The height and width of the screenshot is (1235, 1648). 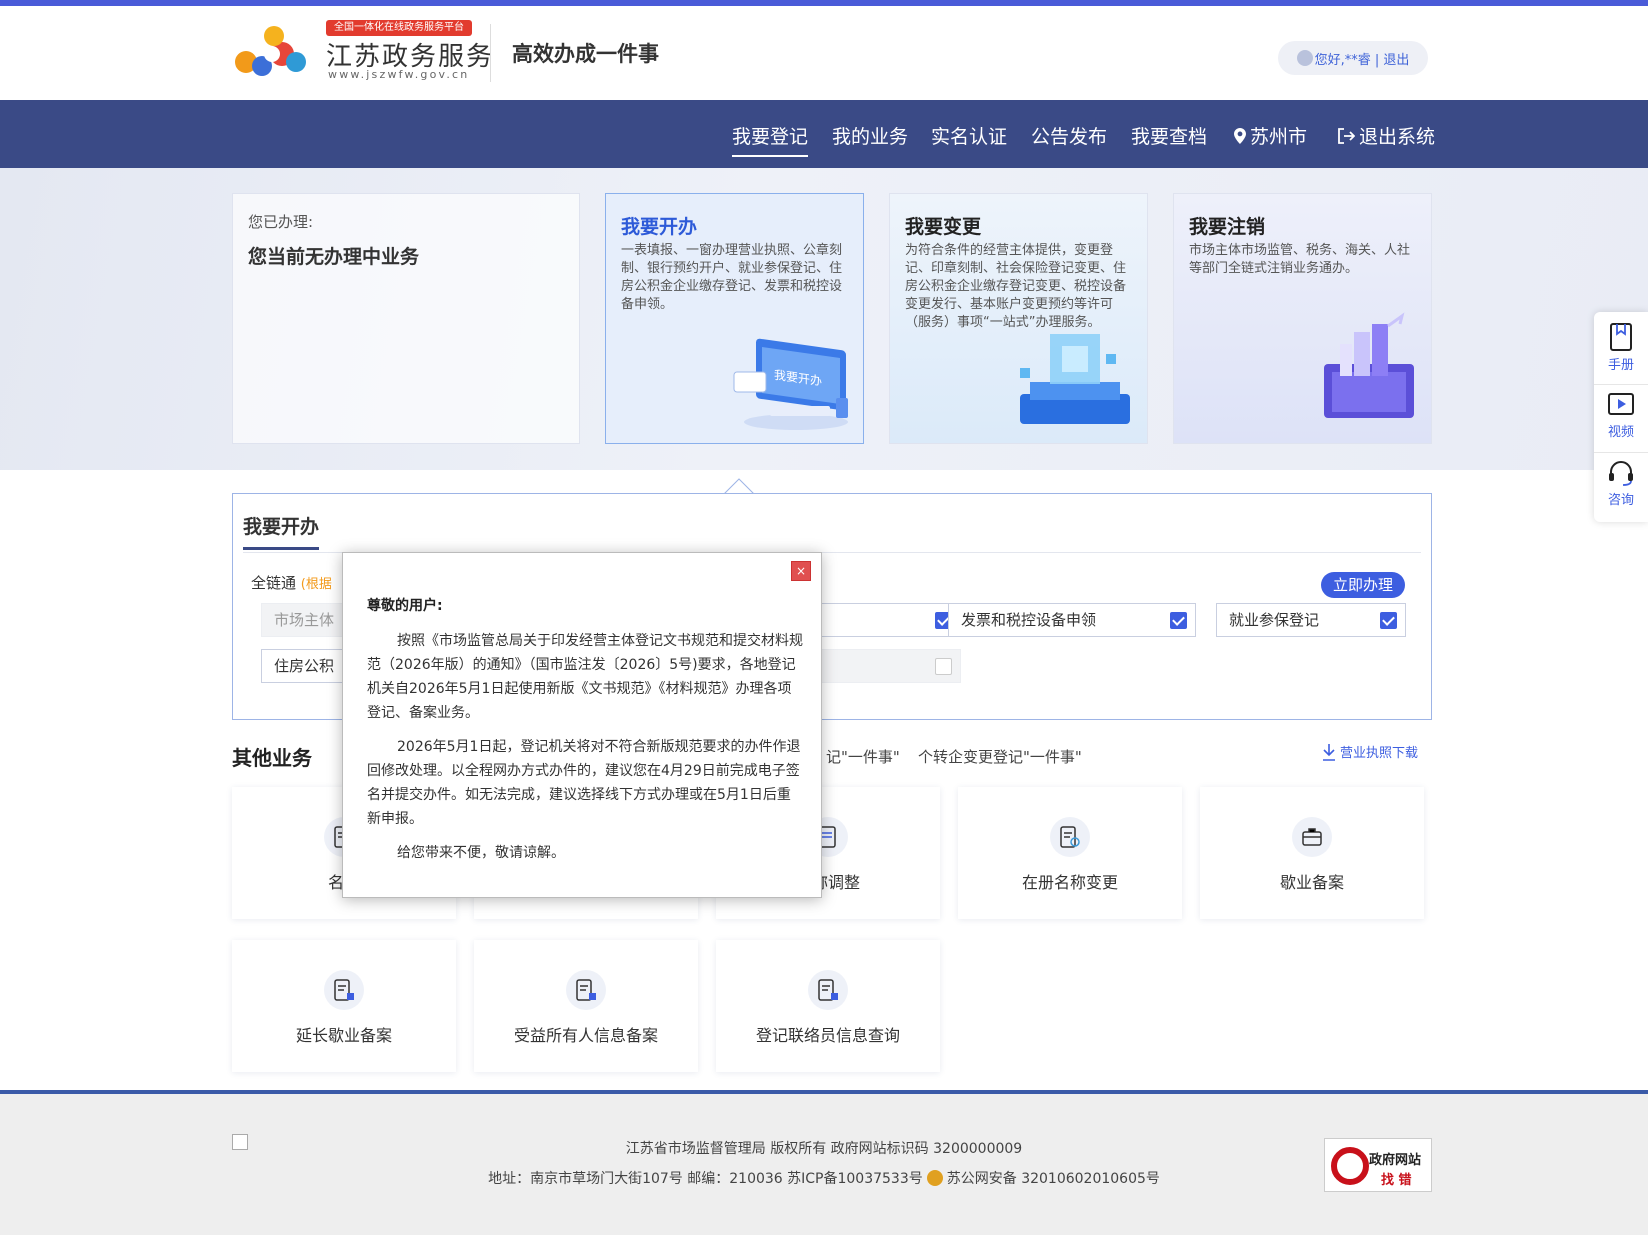 What do you see at coordinates (1397, 137) in the screenshot?
I see `logout-label: 退出系统` at bounding box center [1397, 137].